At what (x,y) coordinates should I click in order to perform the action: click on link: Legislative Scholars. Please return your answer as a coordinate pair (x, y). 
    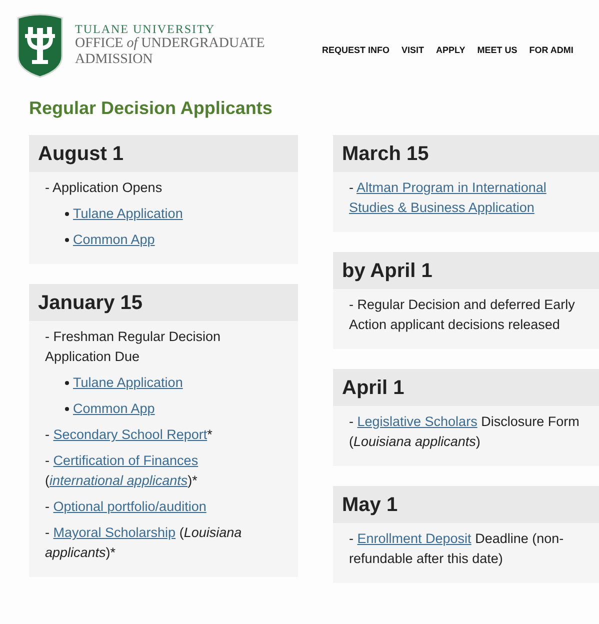
    Looking at the image, I should click on (417, 421).